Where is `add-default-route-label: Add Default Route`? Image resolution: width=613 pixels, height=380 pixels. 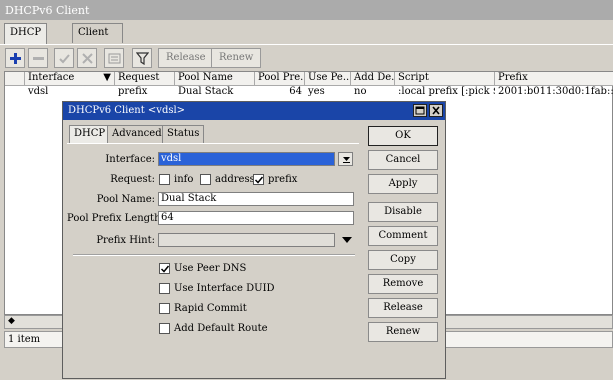
add-default-route-label: Add Default Route is located at coordinates (221, 328).